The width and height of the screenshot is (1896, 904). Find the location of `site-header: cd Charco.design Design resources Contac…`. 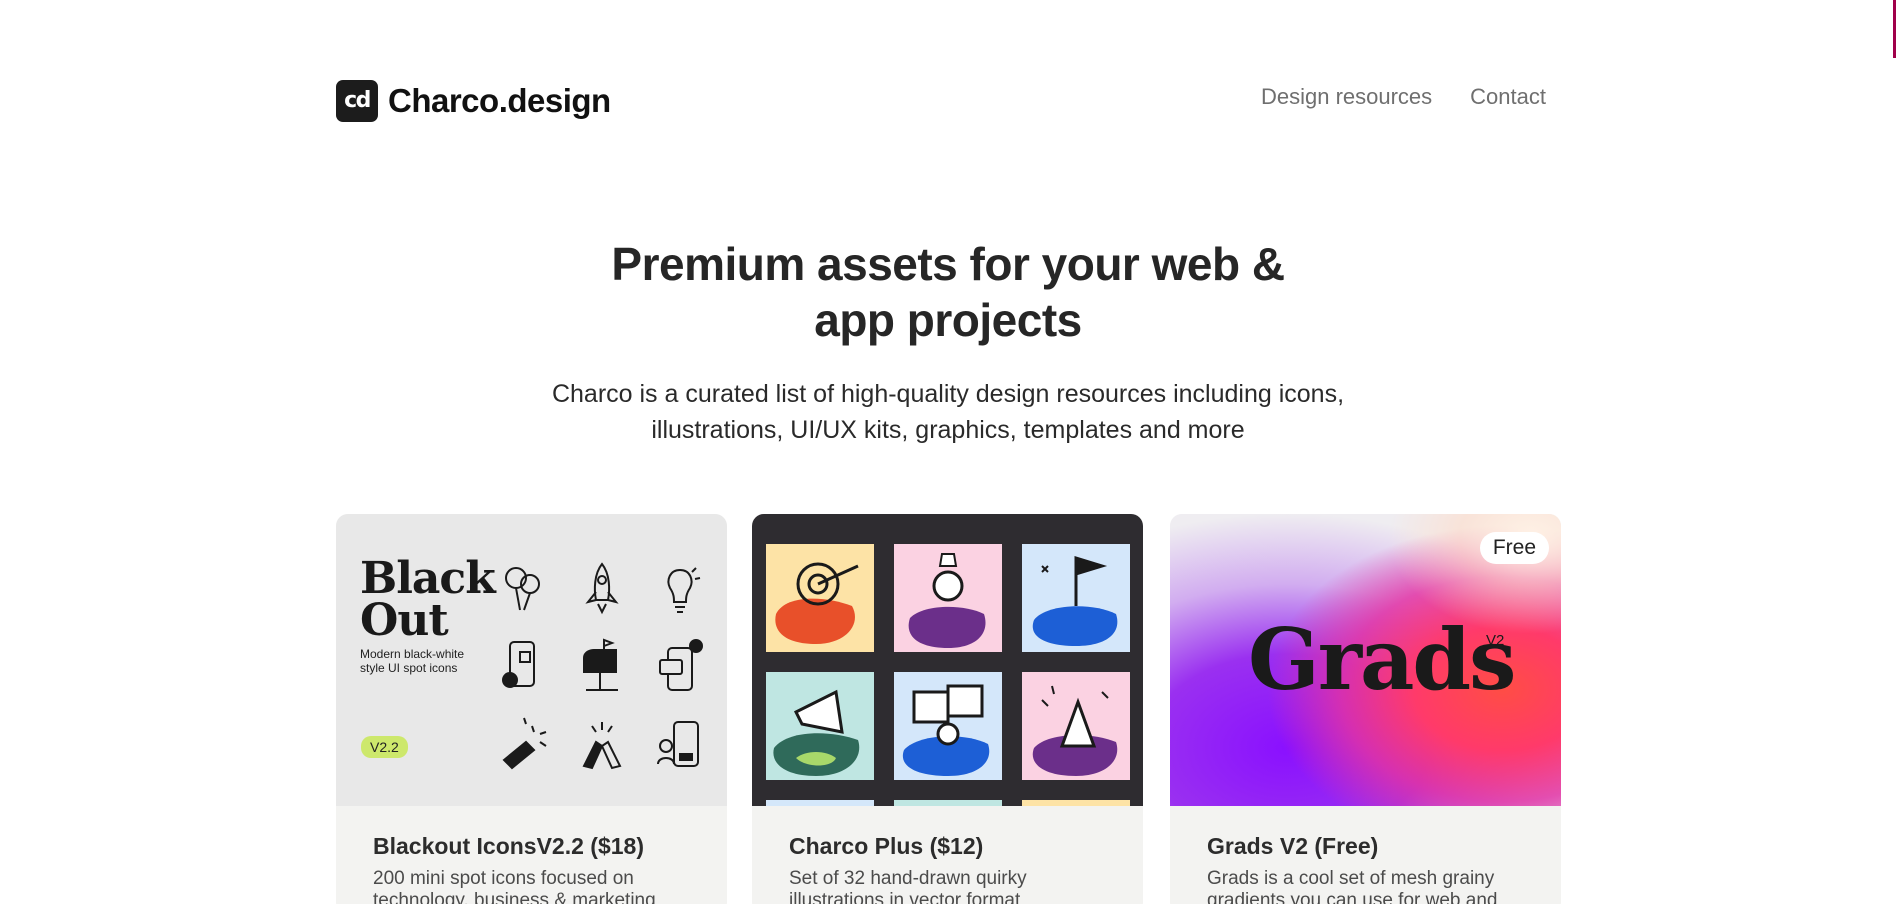

site-header: cd Charco.design Design resources Contac… is located at coordinates (941, 101).